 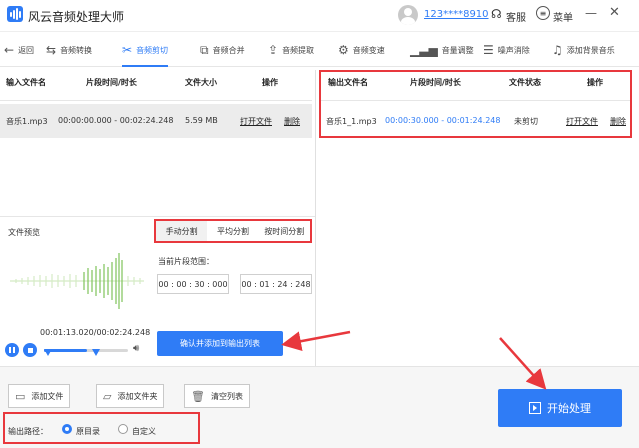 What do you see at coordinates (591, 13) in the screenshot?
I see `minimize-button: —` at bounding box center [591, 13].